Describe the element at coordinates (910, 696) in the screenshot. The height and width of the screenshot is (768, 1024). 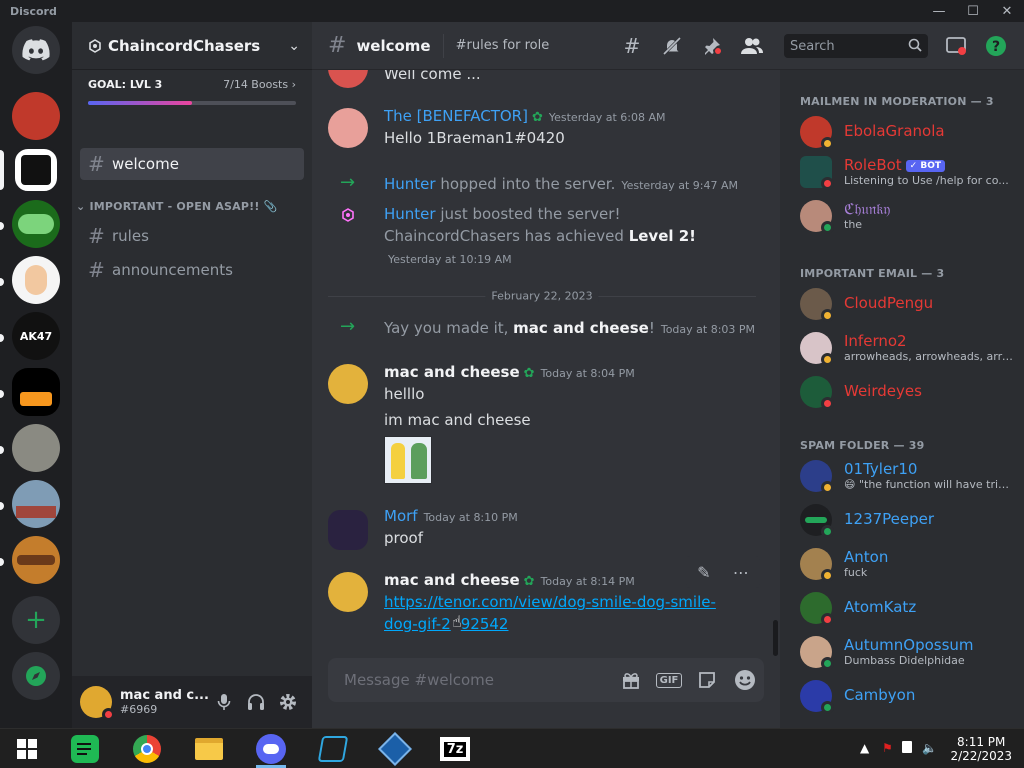
I see `member-item: Cambyon` at that location.